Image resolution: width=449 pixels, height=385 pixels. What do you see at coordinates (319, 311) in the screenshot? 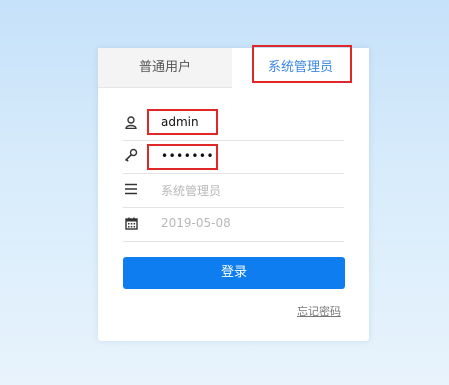
I see `forgot-password-link: 忘记密码` at bounding box center [319, 311].